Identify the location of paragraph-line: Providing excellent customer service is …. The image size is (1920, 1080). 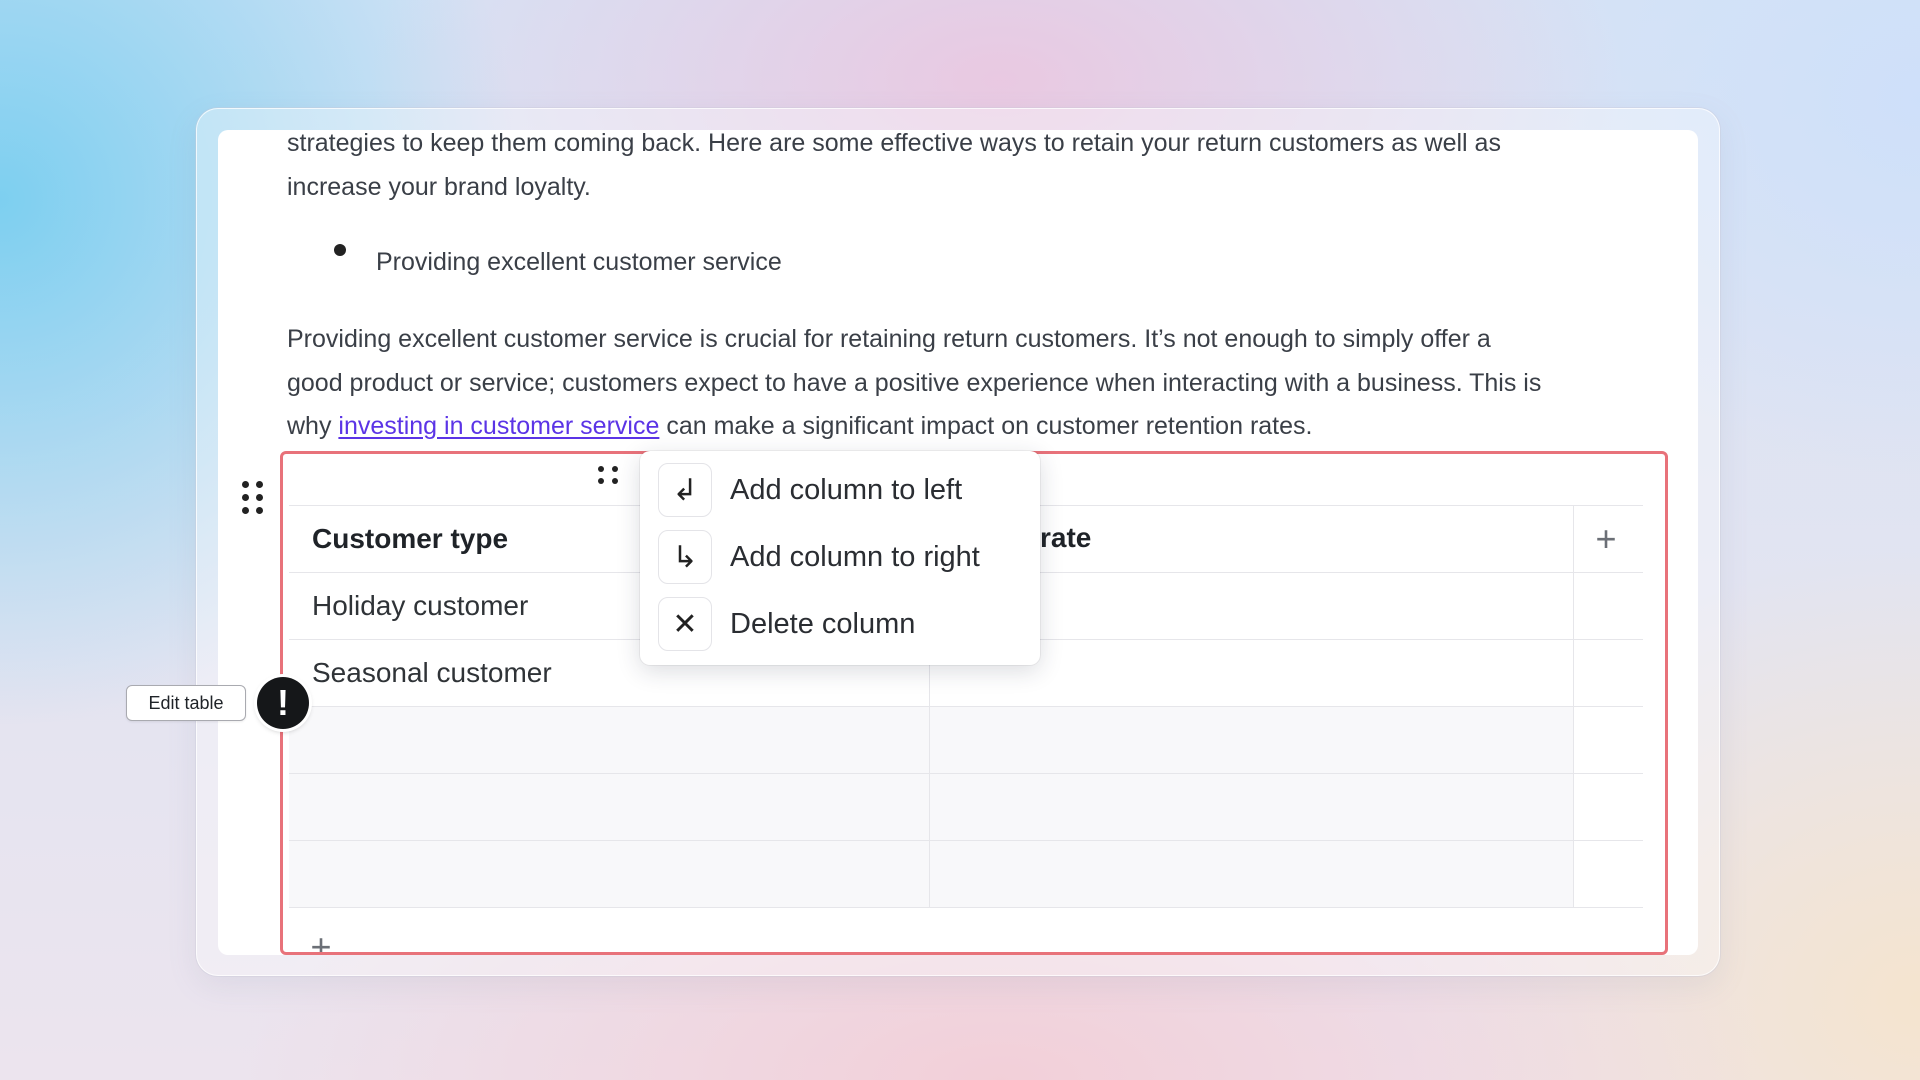
(889, 339).